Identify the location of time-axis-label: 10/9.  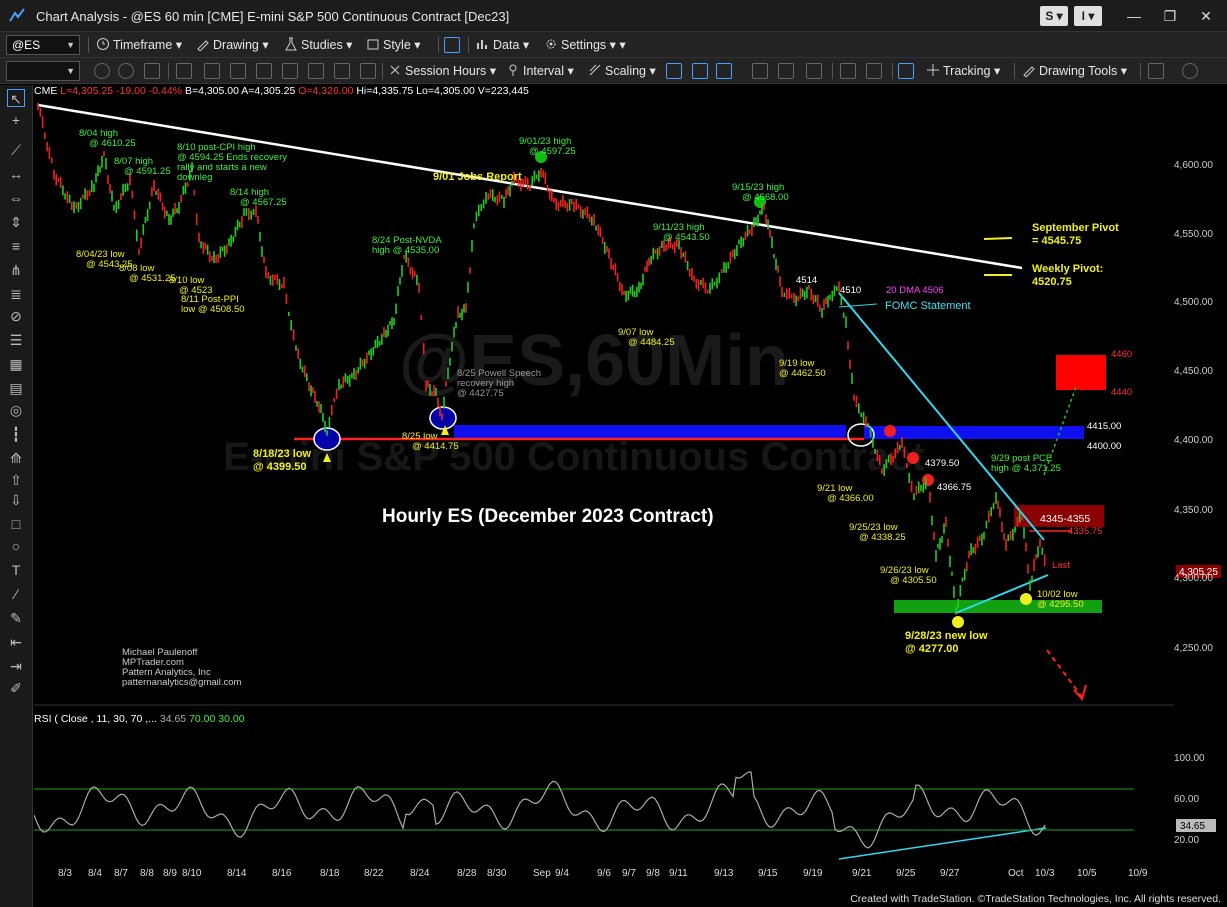
(1137, 873).